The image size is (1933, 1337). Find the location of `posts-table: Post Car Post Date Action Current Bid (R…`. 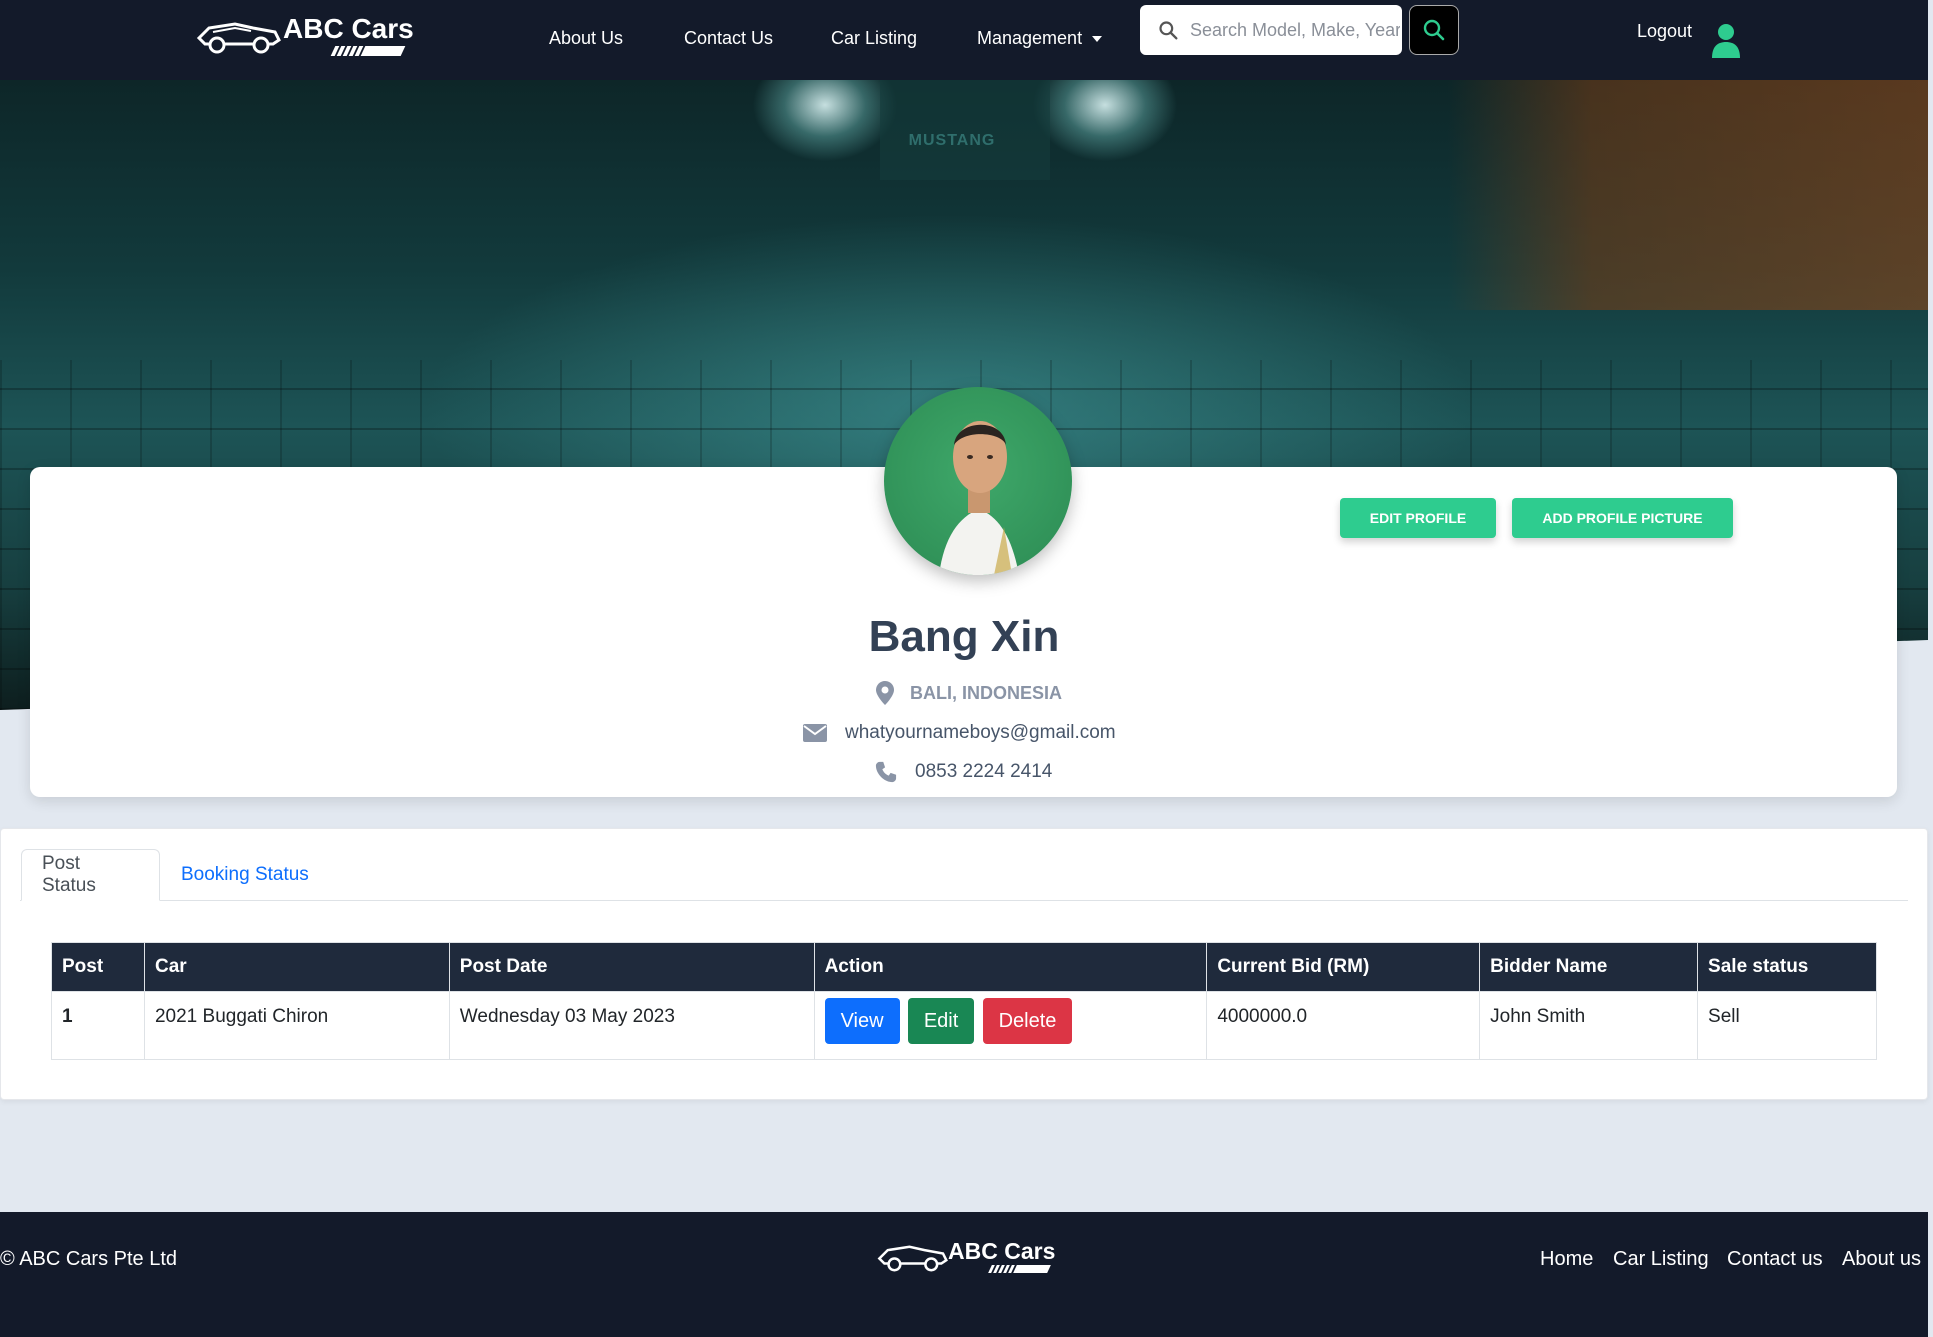

posts-table: Post Car Post Date Action Current Bid (R… is located at coordinates (964, 1001).